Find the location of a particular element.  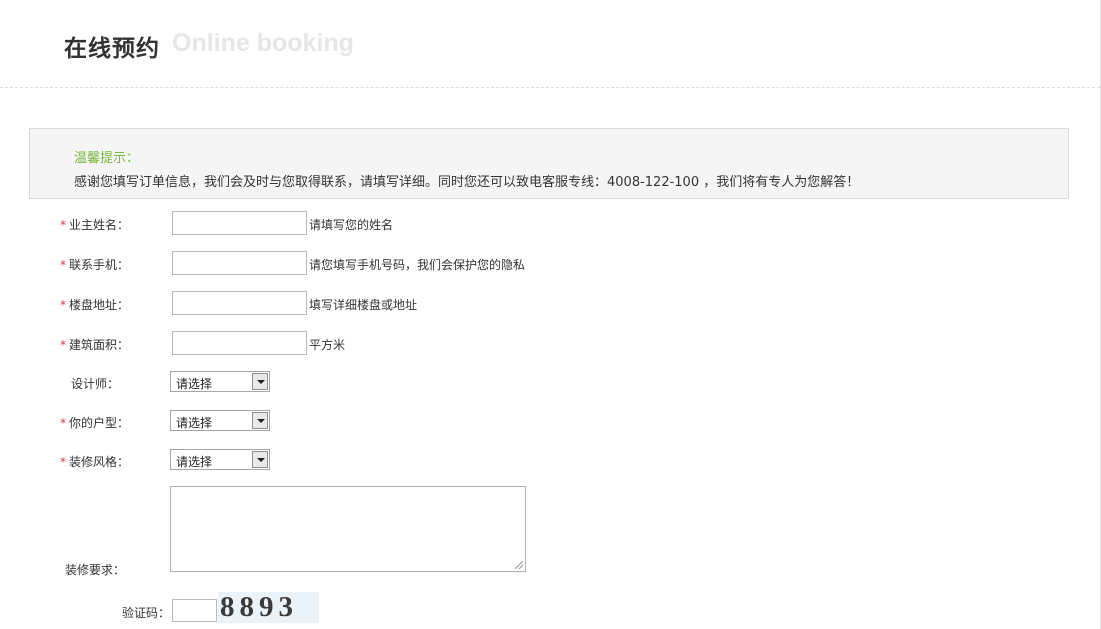

captcha-image-text: 8893 is located at coordinates (259, 607).